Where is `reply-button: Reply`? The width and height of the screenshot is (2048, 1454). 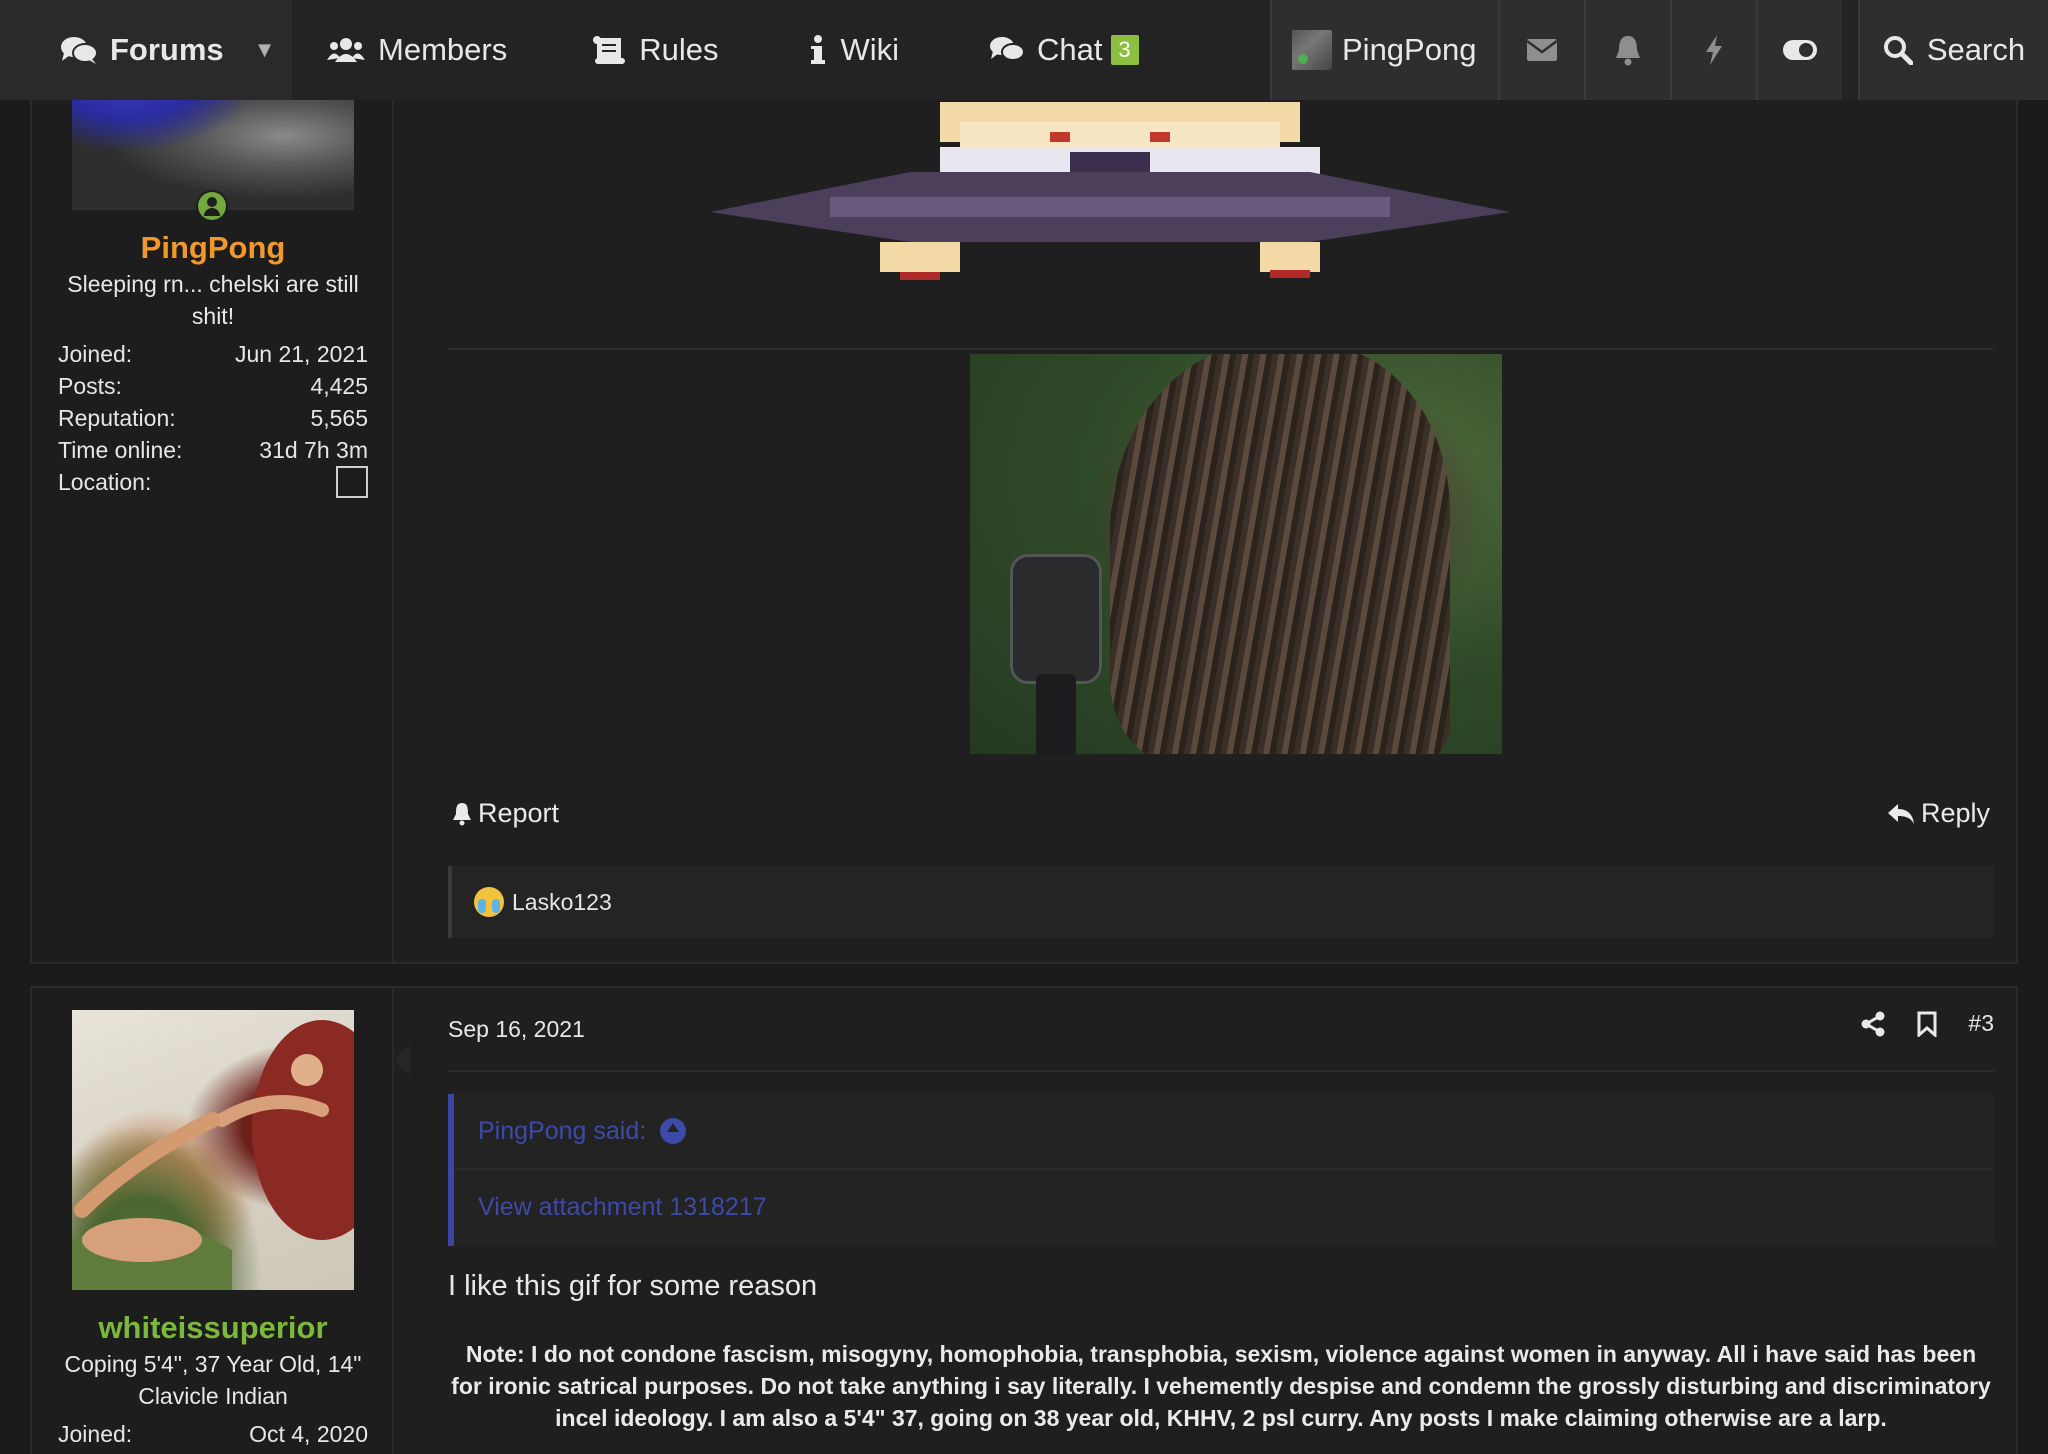 reply-button: Reply is located at coordinates (1938, 813).